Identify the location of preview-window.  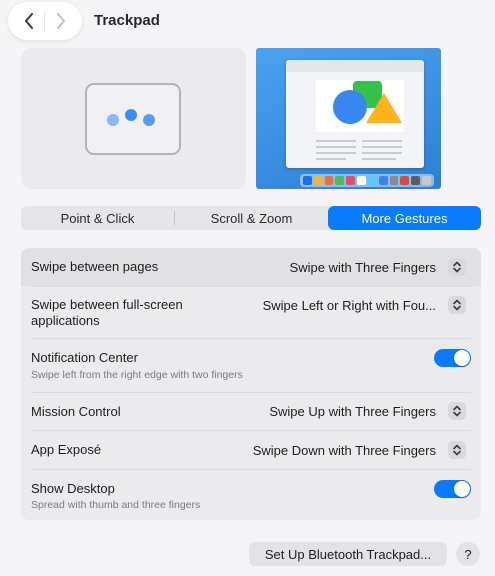
(355, 114).